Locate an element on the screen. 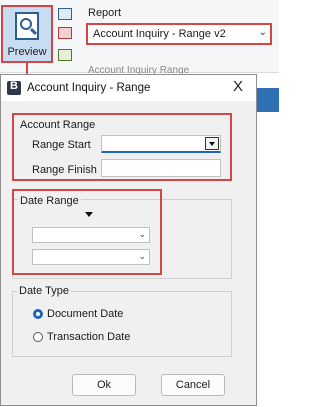 This screenshot has height=407, width=320. dropdown-arrow-icon is located at coordinates (212, 144).